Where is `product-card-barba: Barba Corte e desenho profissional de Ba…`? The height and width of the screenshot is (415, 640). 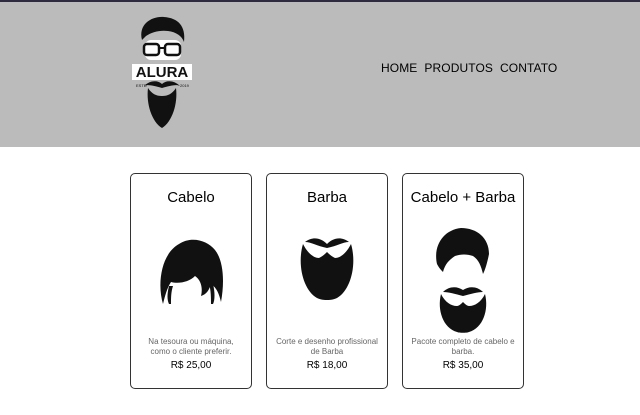 product-card-barba: Barba Corte e desenho profissional de Ba… is located at coordinates (327, 281).